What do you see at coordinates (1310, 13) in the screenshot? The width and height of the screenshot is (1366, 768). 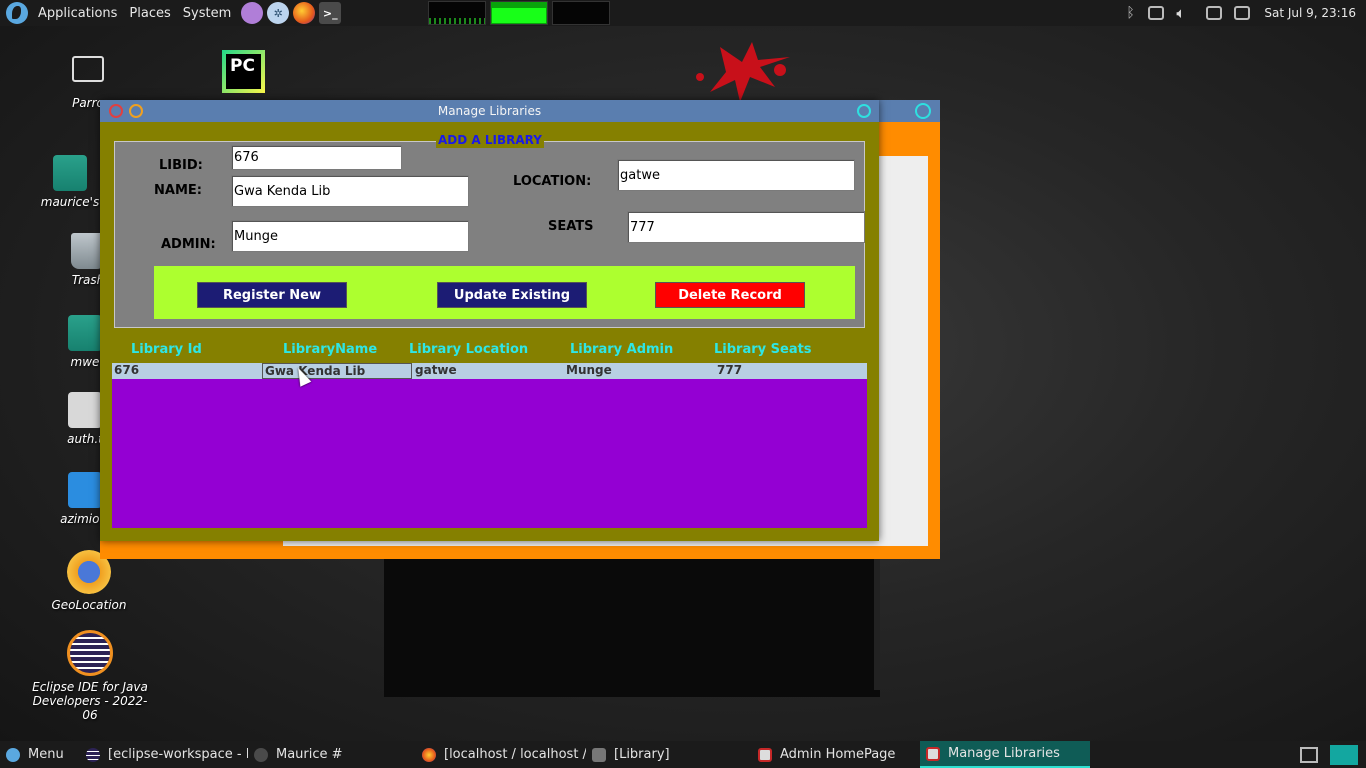 I see `clock: Sat Jul 9, 23:16` at bounding box center [1310, 13].